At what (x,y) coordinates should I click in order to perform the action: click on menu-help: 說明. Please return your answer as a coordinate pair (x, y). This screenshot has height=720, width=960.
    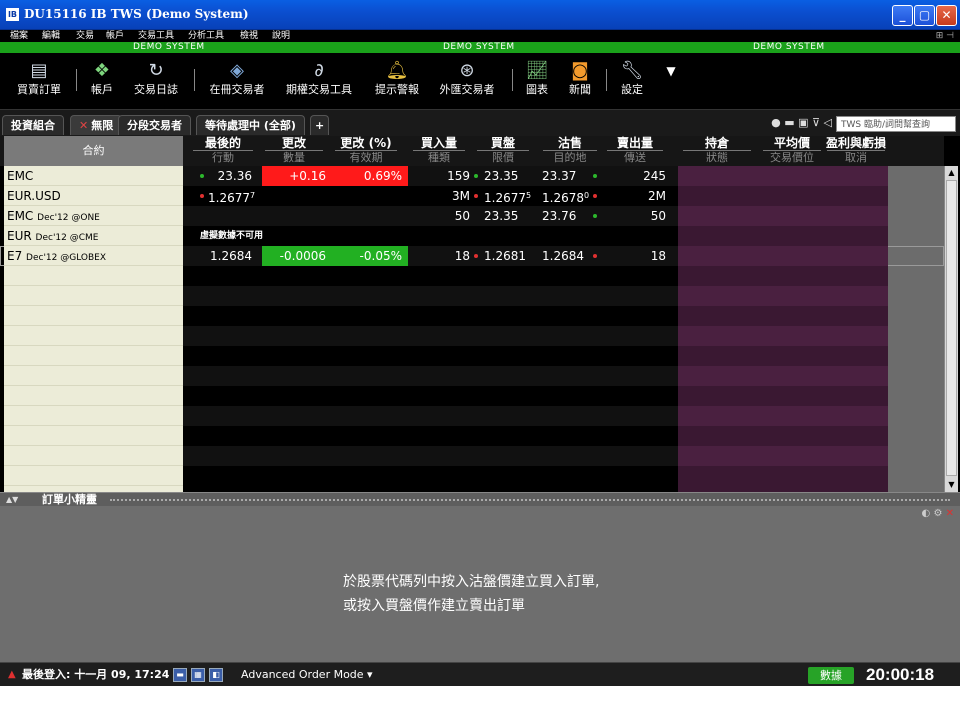
    Looking at the image, I should click on (281, 36).